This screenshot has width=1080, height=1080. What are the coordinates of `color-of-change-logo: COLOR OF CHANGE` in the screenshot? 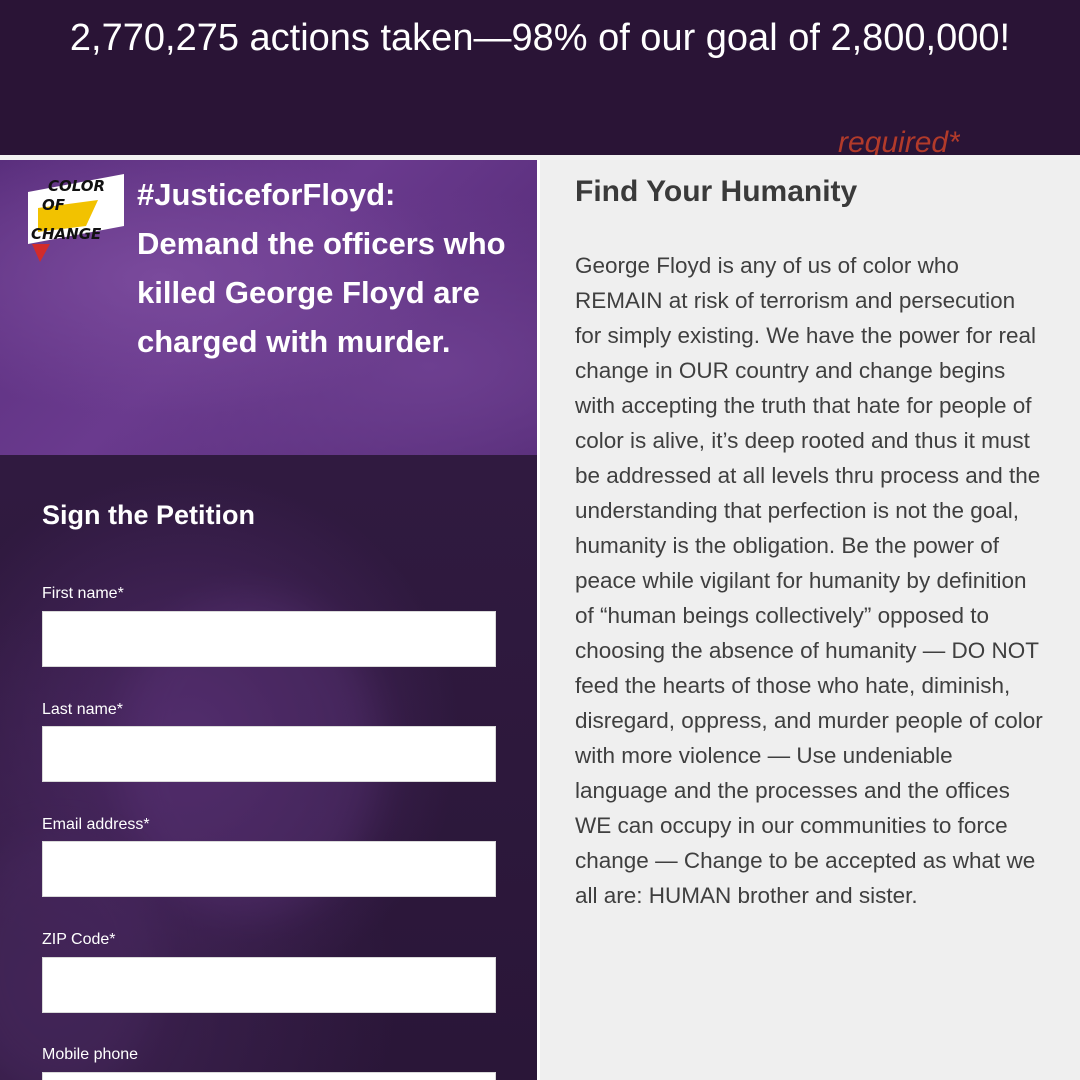 It's located at (76, 218).